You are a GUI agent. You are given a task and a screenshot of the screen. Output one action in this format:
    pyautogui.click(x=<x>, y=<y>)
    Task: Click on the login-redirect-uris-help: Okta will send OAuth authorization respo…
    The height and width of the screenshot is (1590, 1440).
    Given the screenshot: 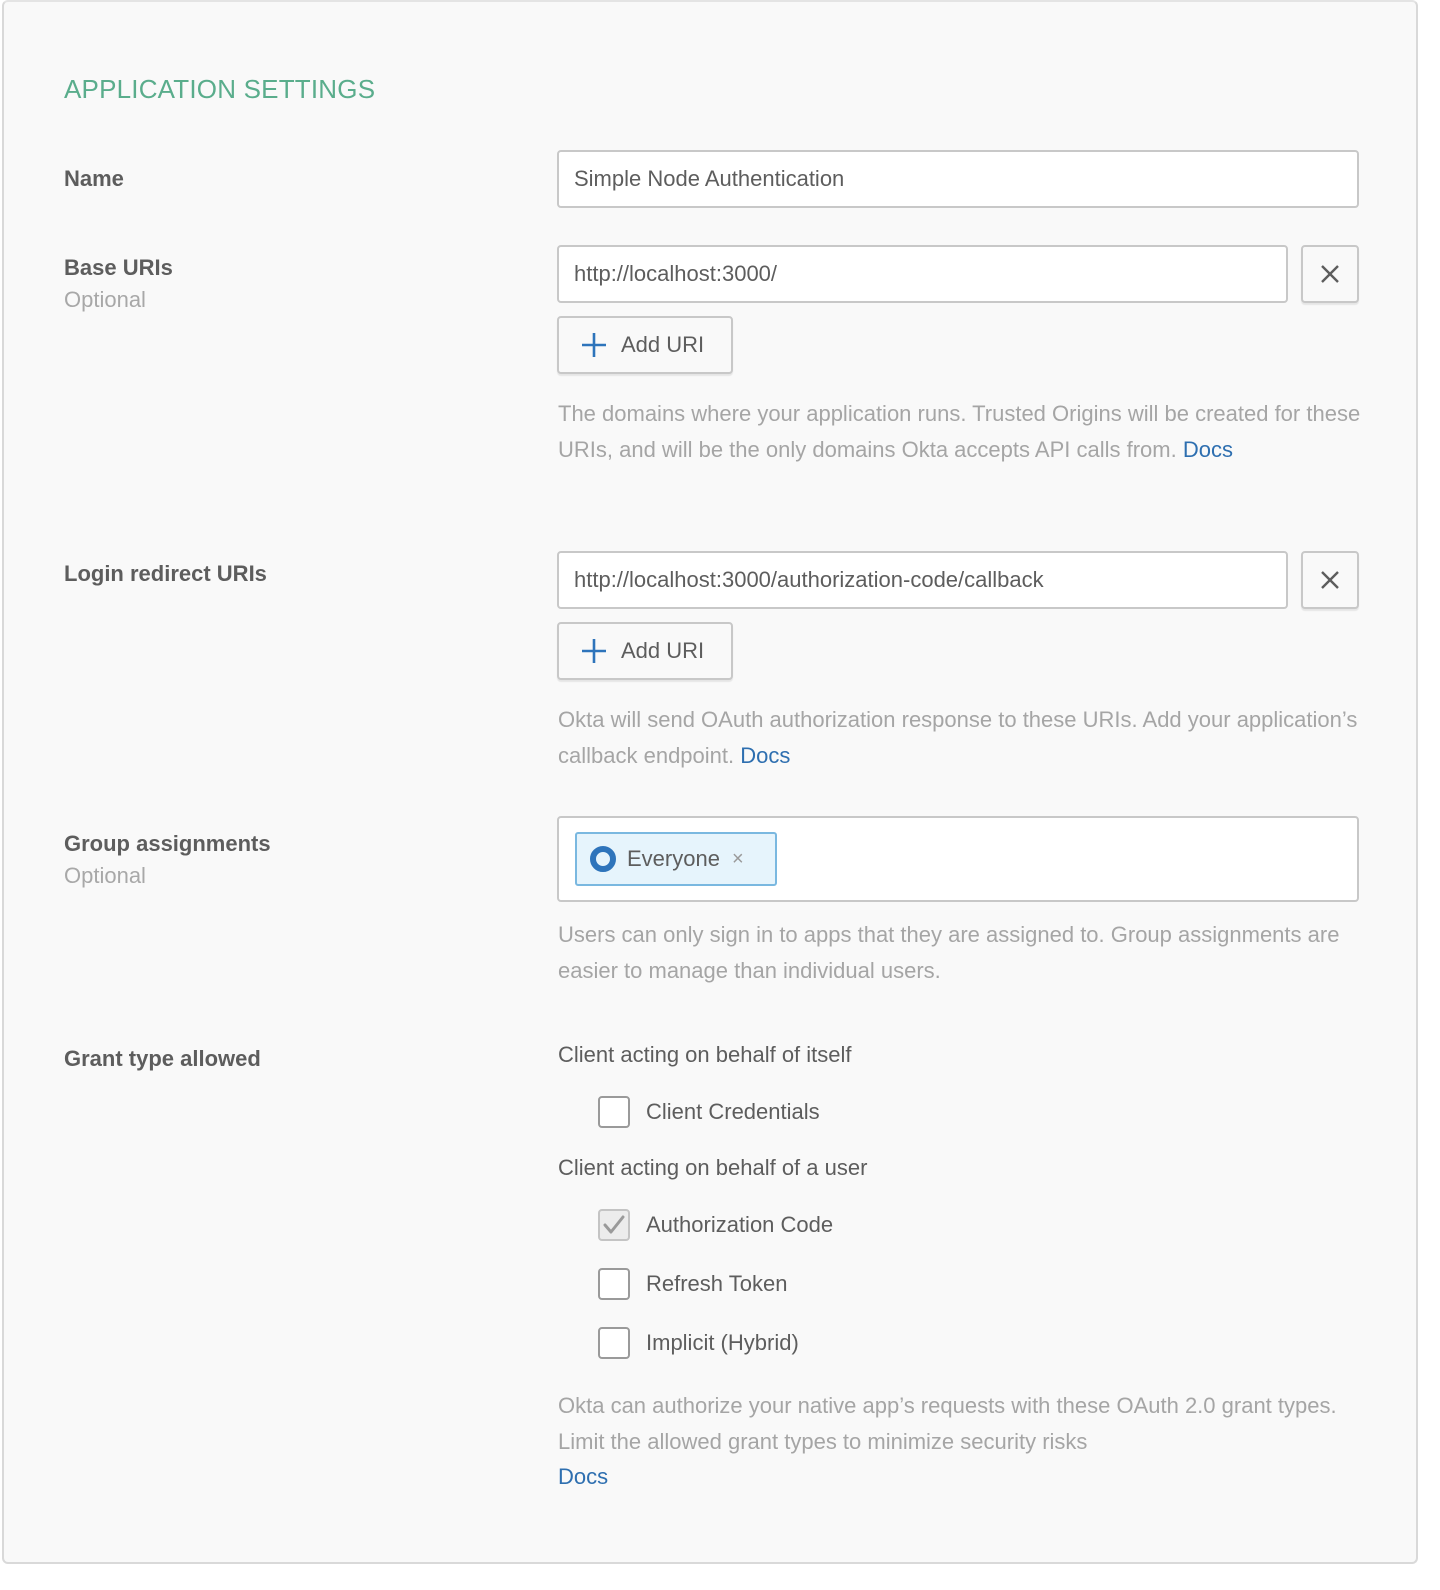 What is the action you would take?
    pyautogui.click(x=963, y=737)
    